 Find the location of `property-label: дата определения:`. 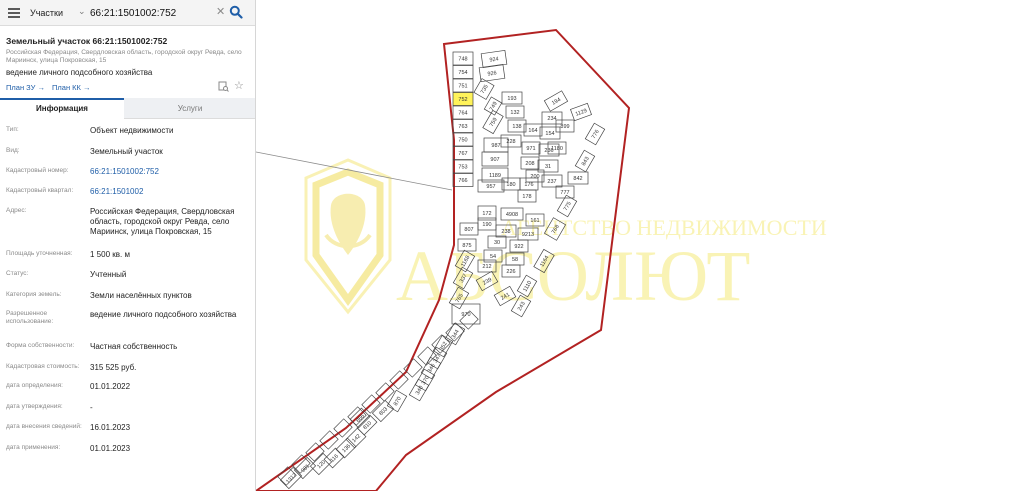

property-label: дата определения: is located at coordinates (34, 385).